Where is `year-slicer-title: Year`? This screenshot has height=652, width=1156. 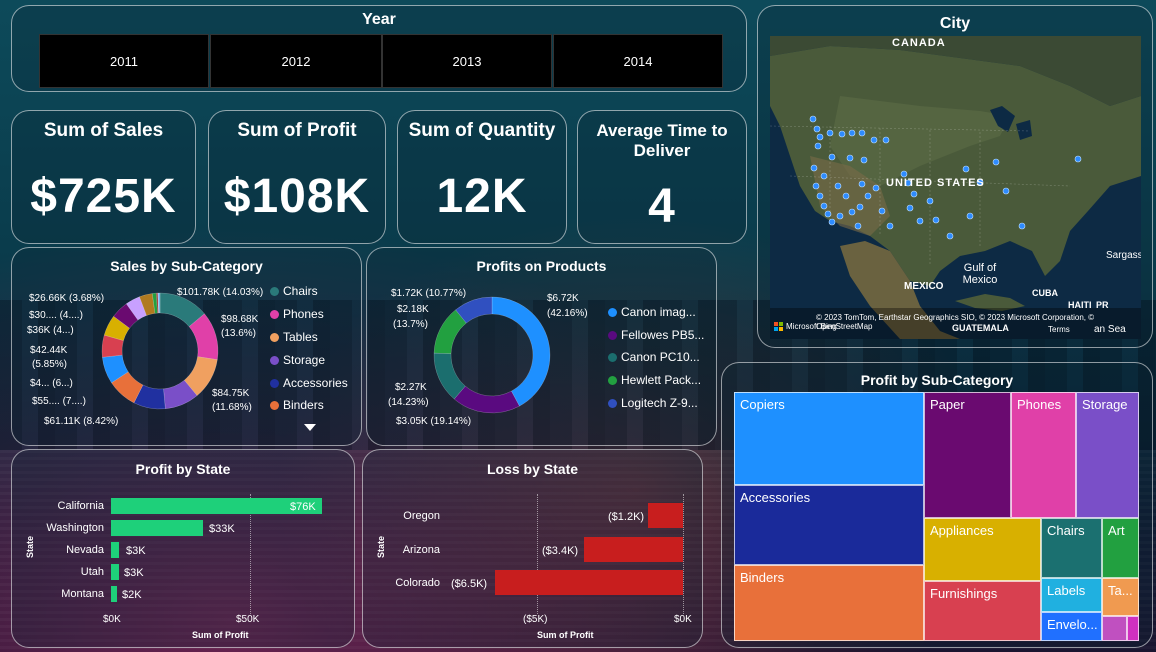
year-slicer-title: Year is located at coordinates (379, 19).